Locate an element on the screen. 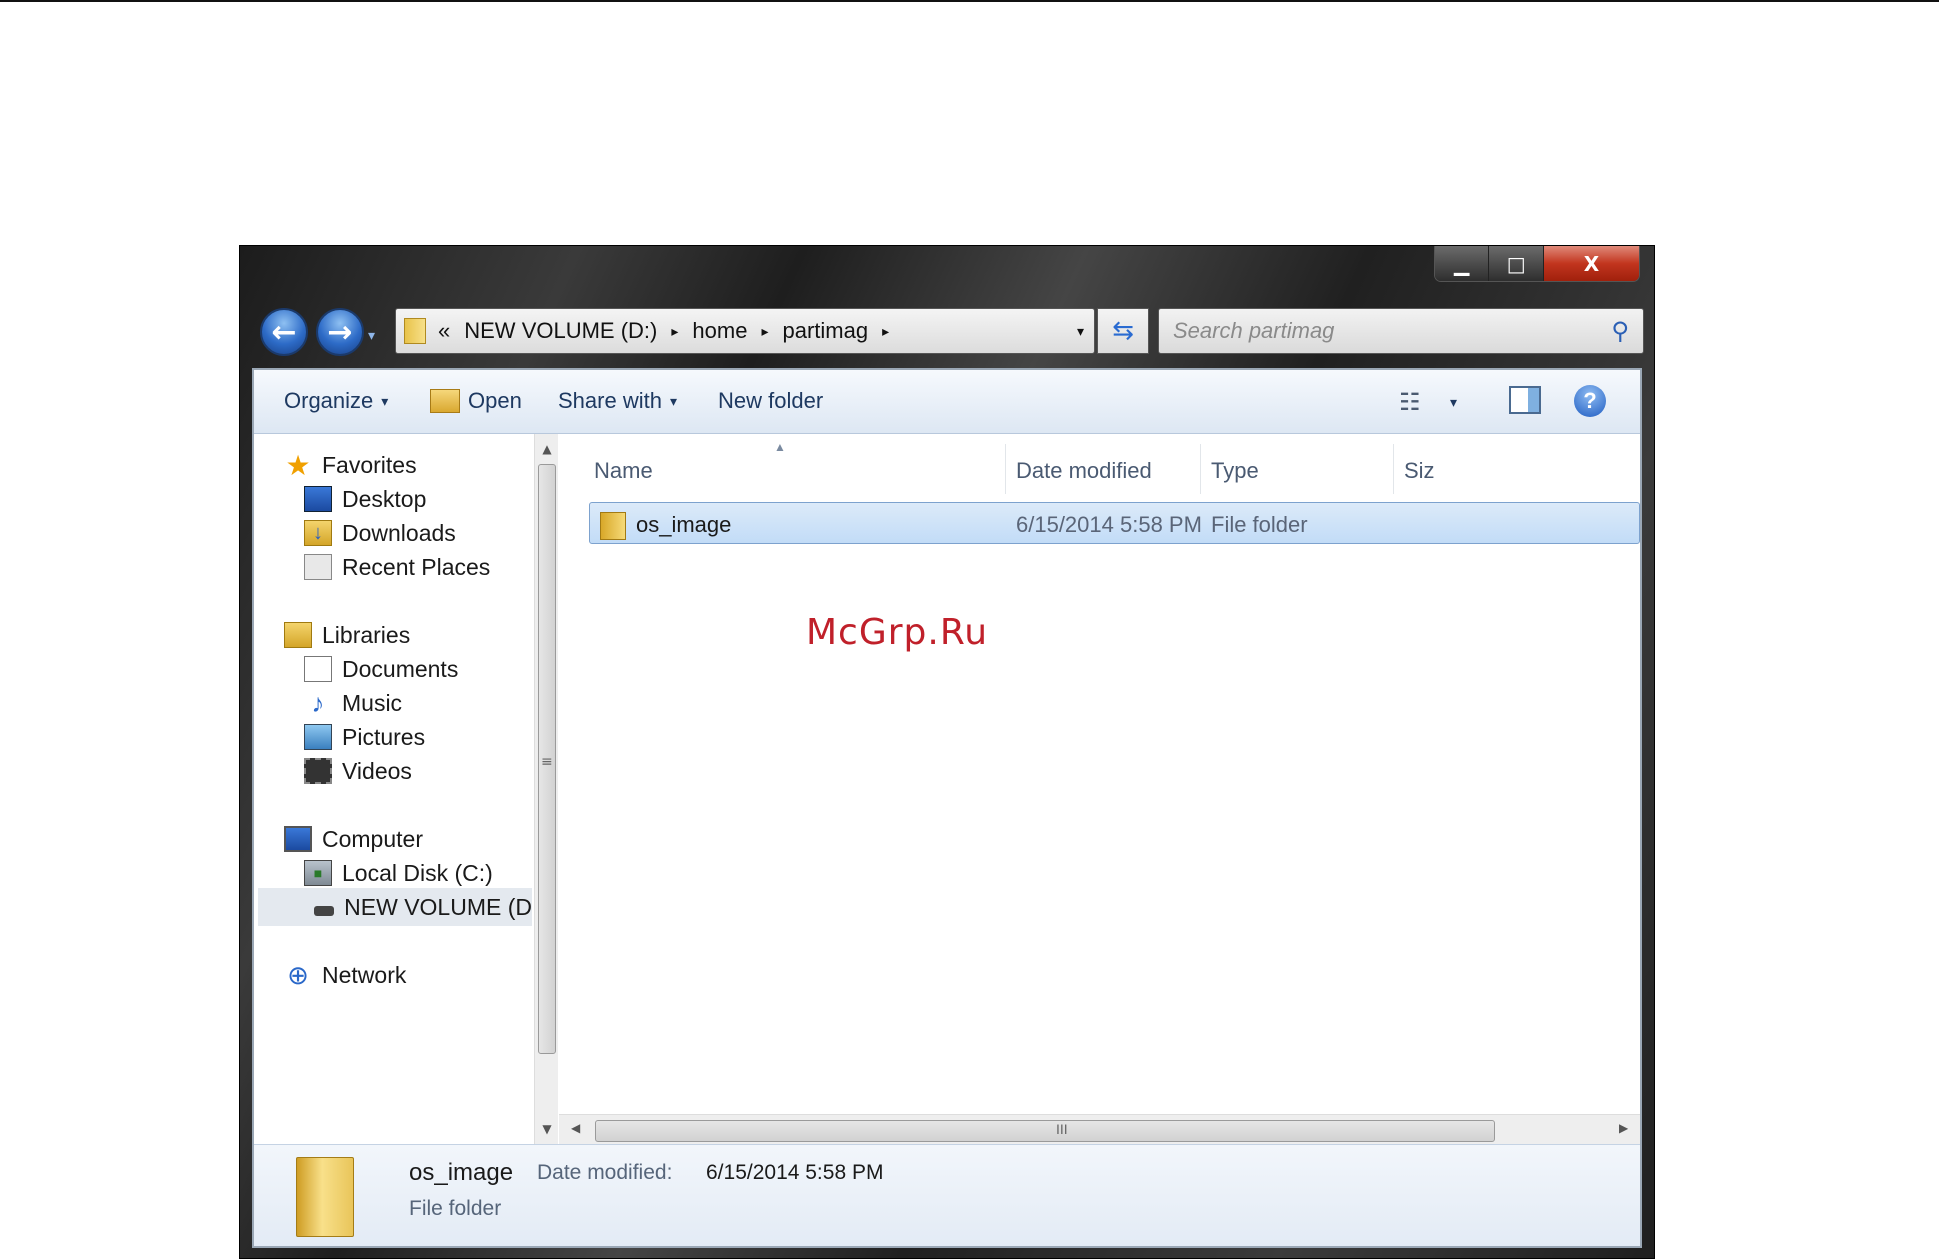 The width and height of the screenshot is (1939, 1259). sidebar-item-label: Documents is located at coordinates (400, 668).